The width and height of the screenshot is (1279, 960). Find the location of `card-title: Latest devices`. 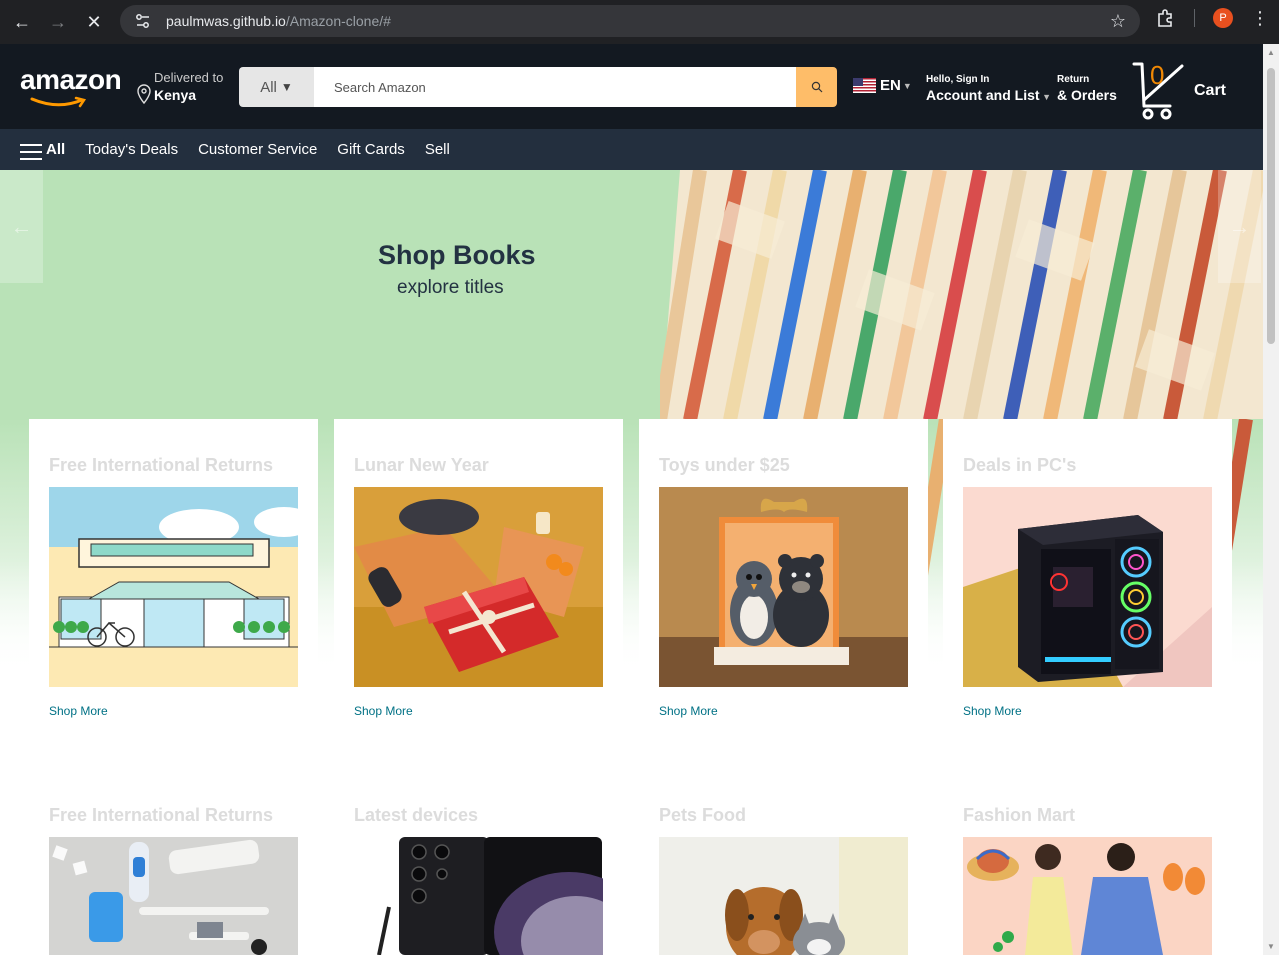

card-title: Latest devices is located at coordinates (416, 815).